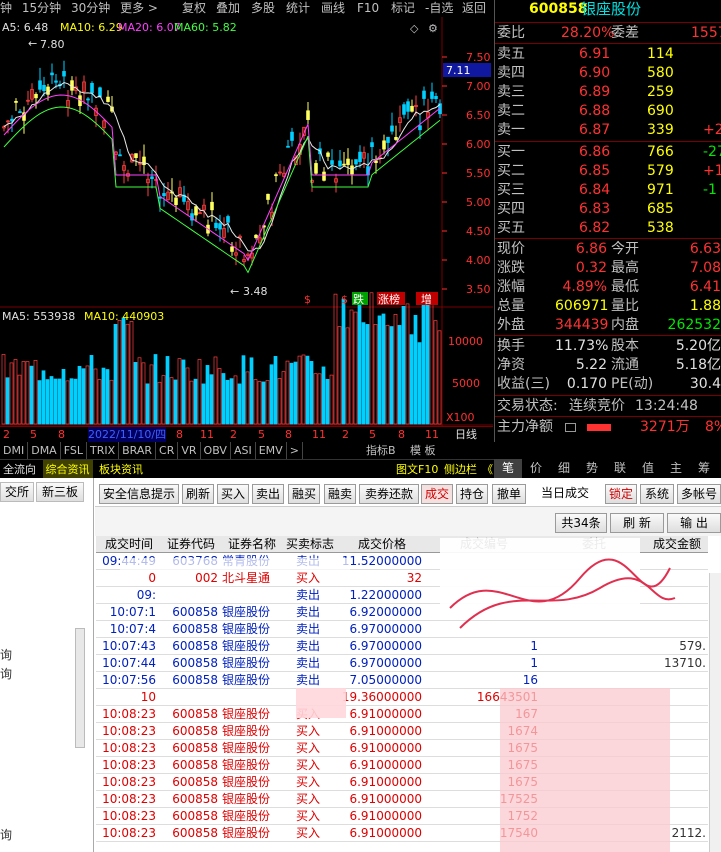 The height and width of the screenshot is (852, 721). Describe the element at coordinates (472, 494) in the screenshot. I see `positions-button: 持仓` at that location.